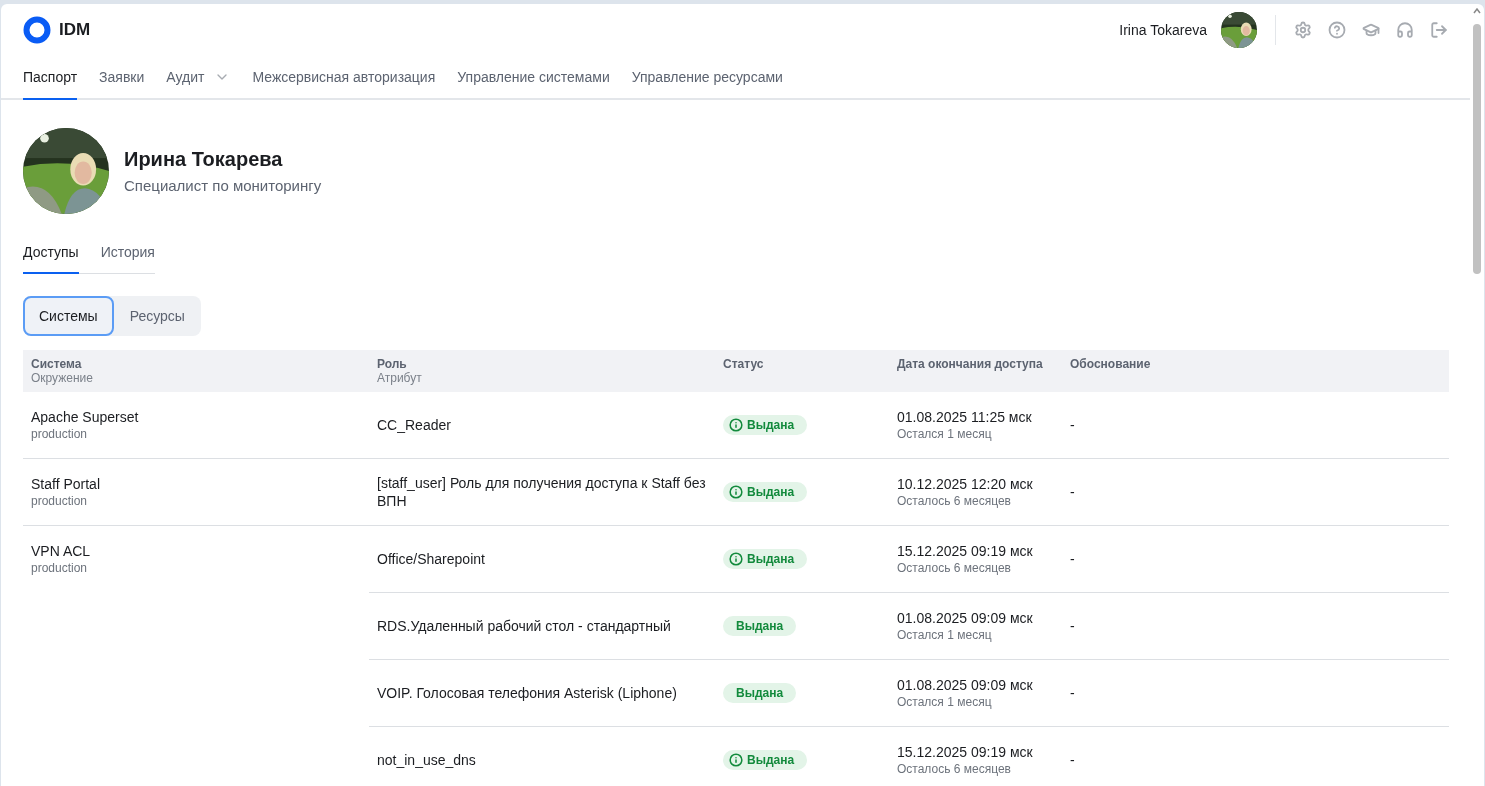  What do you see at coordinates (414, 425) in the screenshot?
I see `role-name: CC_Reader` at bounding box center [414, 425].